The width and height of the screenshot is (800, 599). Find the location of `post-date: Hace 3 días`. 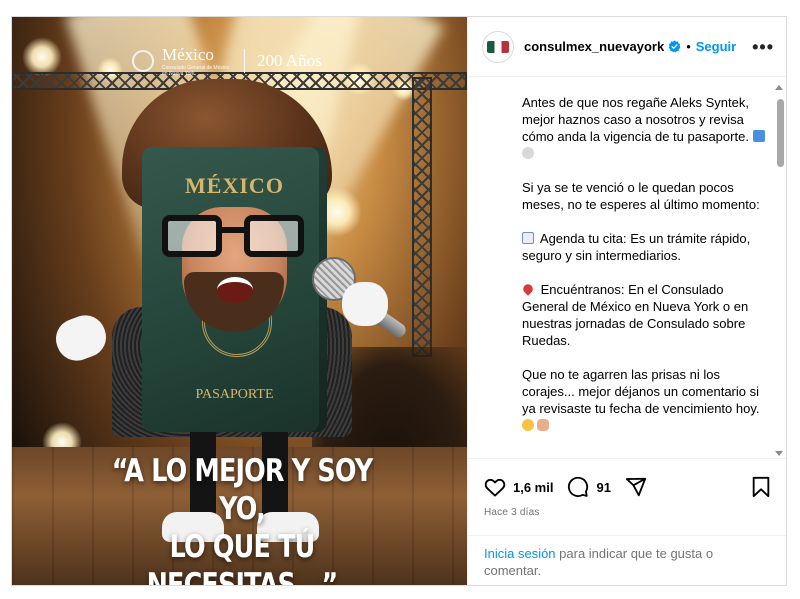

post-date: Hace 3 días is located at coordinates (512, 512).